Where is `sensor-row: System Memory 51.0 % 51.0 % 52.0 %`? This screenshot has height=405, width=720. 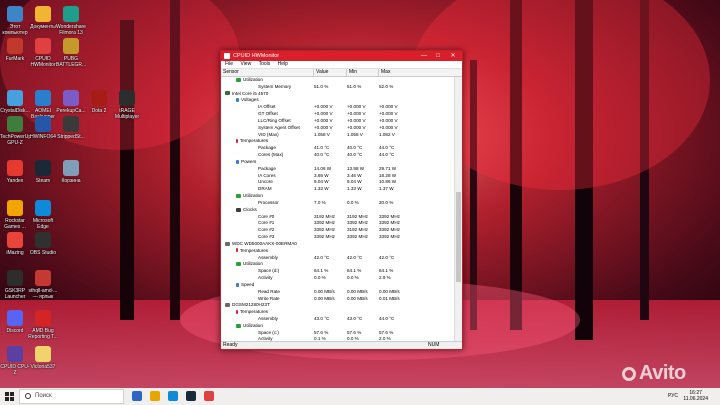
sensor-row: System Memory 51.0 % 51.0 % 52.0 % is located at coordinates (337, 87).